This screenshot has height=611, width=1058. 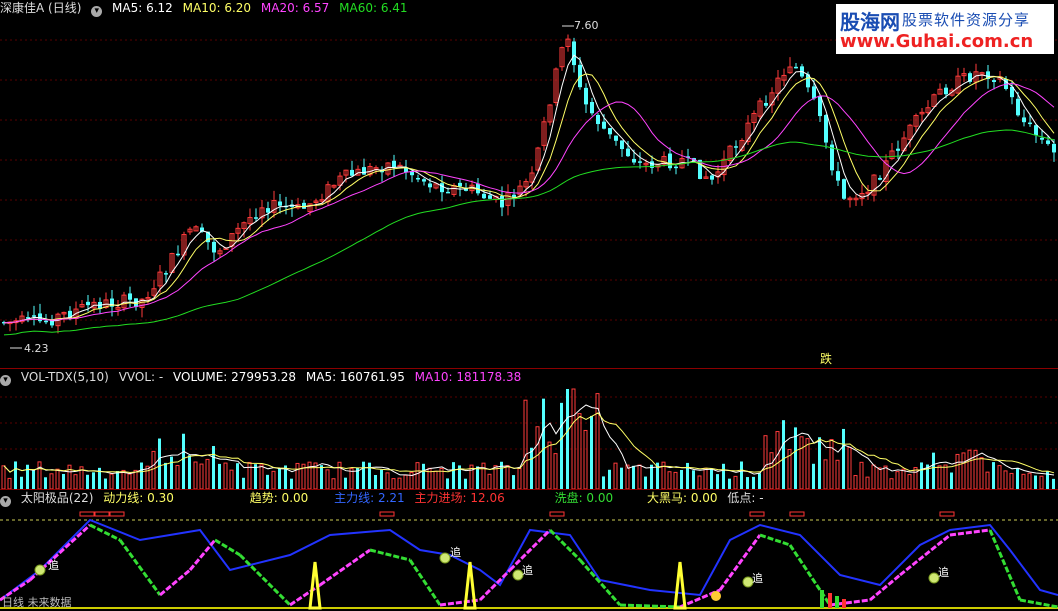 I want to click on indicator2-select-icon: ▾, so click(x=5, y=501).